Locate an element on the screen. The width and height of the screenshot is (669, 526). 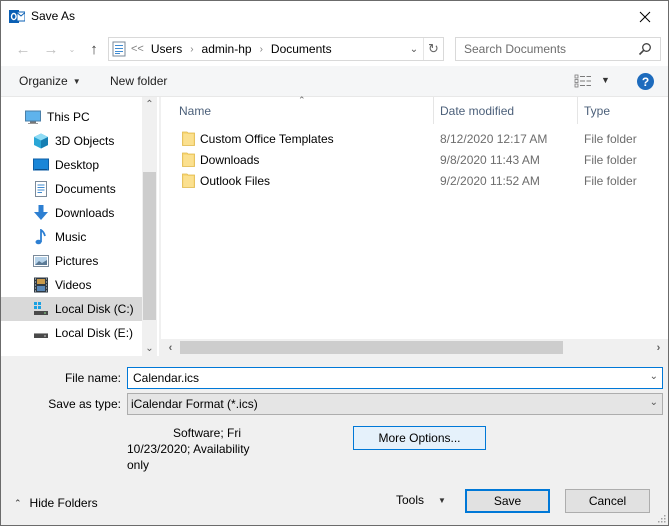
file-name-input is located at coordinates (383, 378).